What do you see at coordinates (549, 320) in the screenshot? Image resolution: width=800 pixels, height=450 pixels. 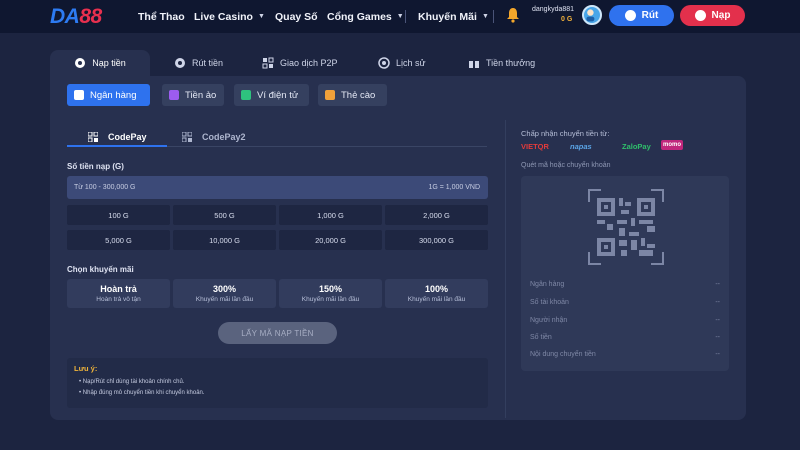 I see `detail-label: Người nhận` at bounding box center [549, 320].